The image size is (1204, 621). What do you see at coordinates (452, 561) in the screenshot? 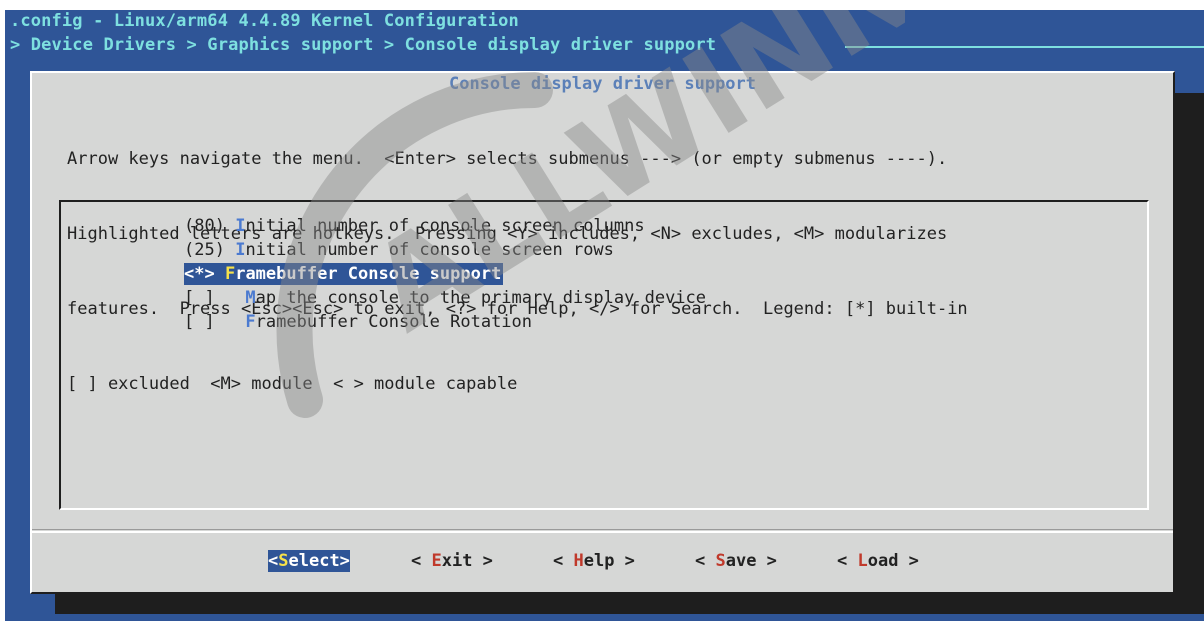
I see `exit-button: < Exit >` at bounding box center [452, 561].